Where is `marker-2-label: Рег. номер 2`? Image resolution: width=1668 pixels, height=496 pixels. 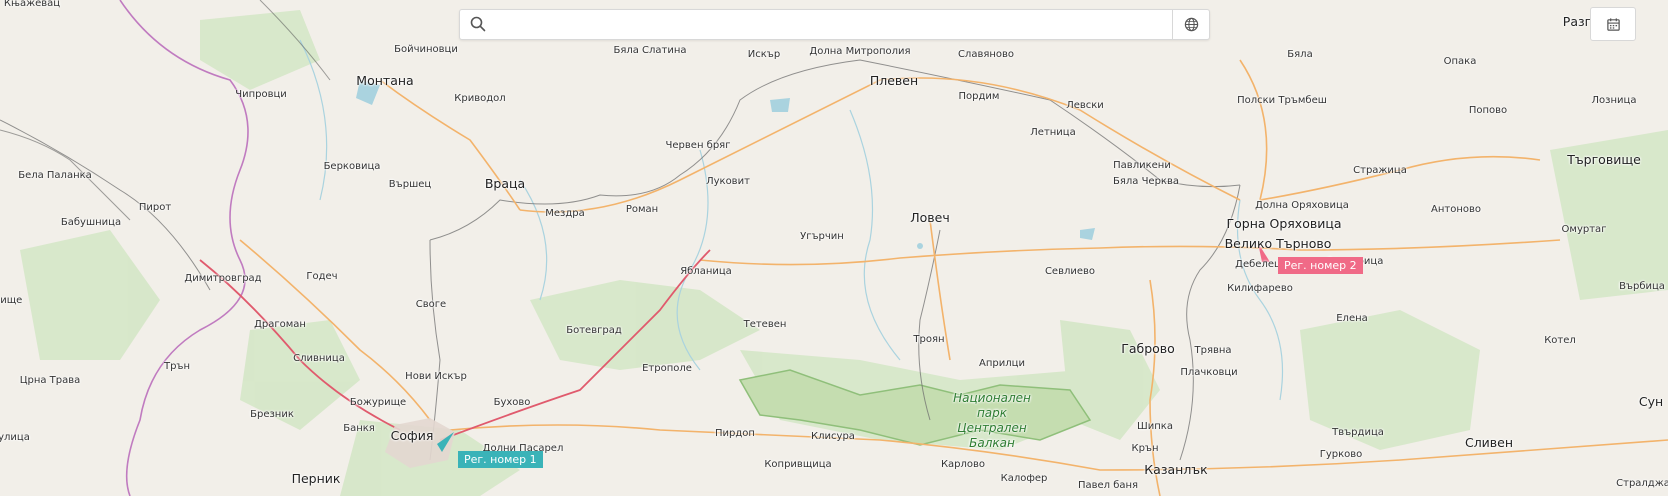
marker-2-label: Рег. номер 2 is located at coordinates (1320, 265).